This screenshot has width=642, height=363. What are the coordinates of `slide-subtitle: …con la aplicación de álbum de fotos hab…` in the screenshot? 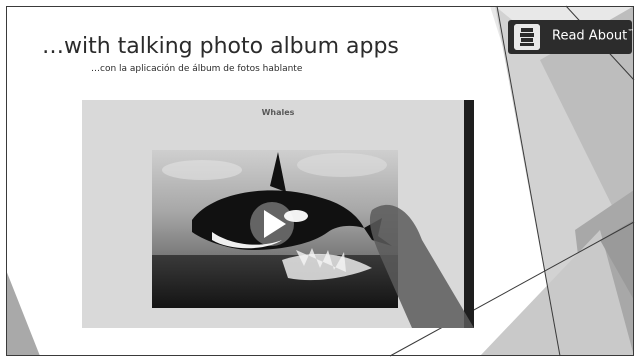 It's located at (197, 69).